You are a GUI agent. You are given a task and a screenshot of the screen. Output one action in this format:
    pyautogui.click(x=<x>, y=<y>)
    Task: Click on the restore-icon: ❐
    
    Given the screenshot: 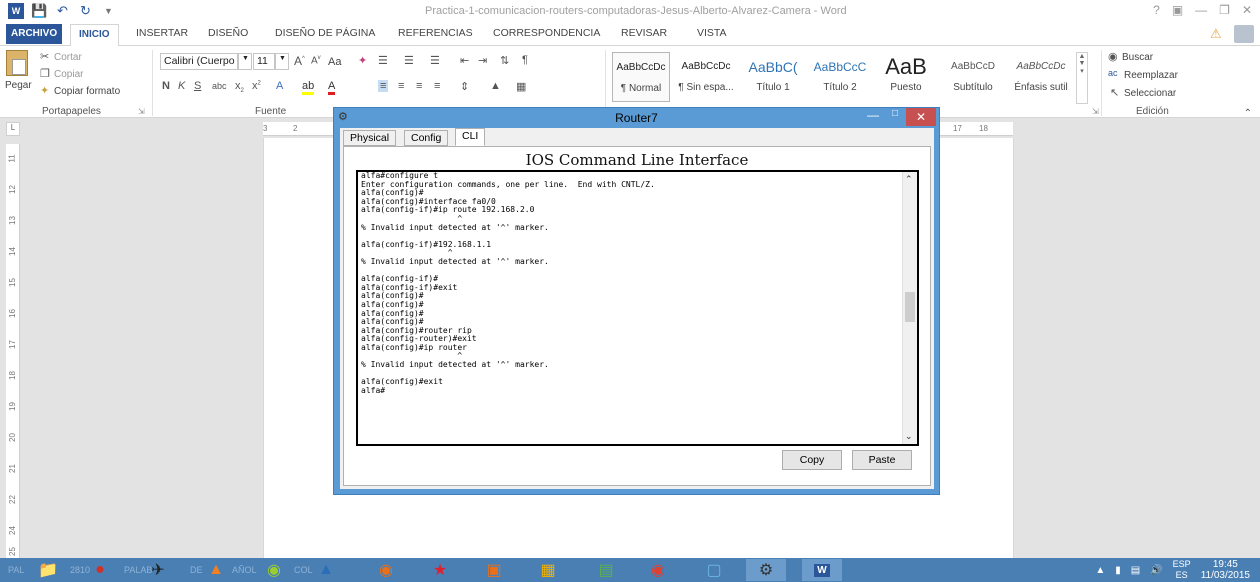 What is the action you would take?
    pyautogui.click(x=1224, y=10)
    